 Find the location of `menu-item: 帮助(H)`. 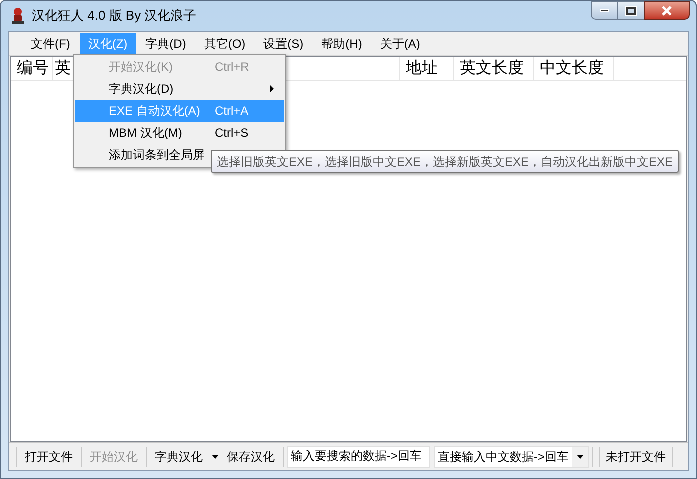

menu-item: 帮助(H) is located at coordinates (342, 43).